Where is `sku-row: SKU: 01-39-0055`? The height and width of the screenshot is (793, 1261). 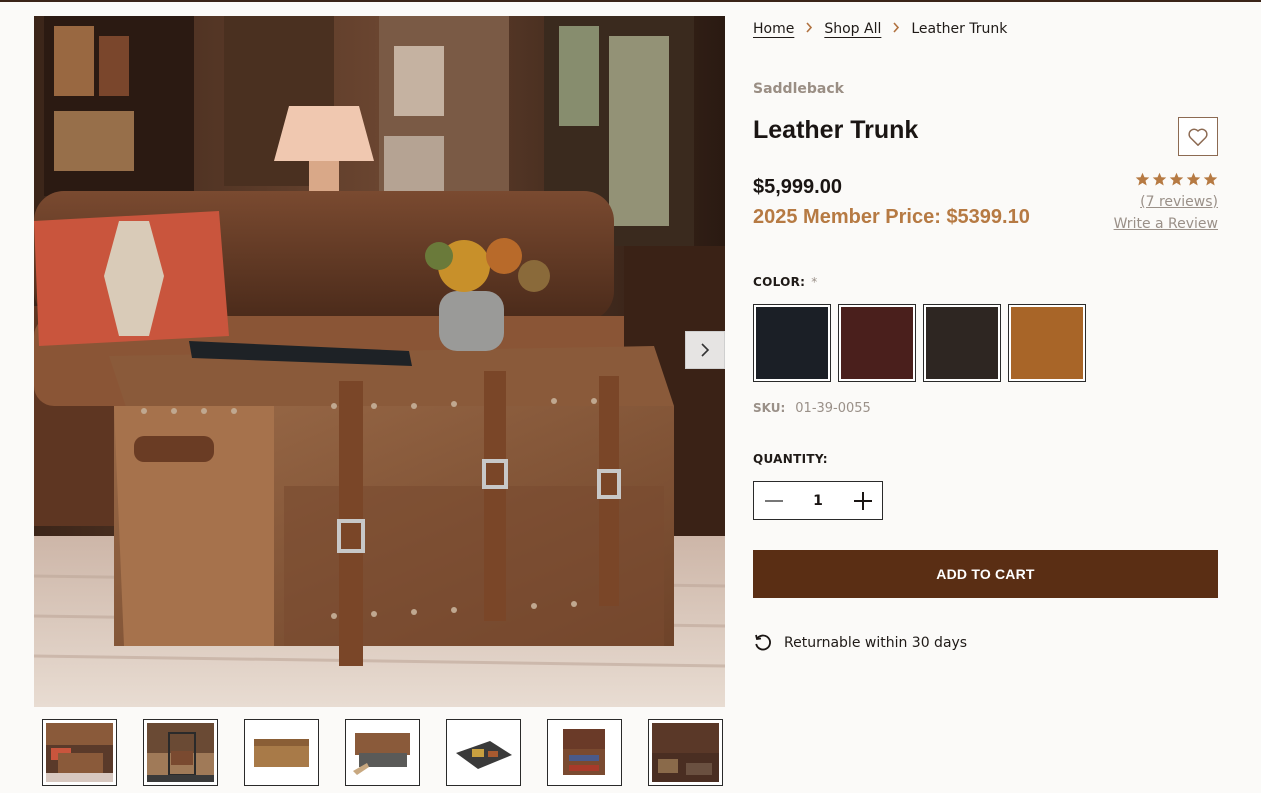
sku-row: SKU: 01-39-0055 is located at coordinates (812, 408).